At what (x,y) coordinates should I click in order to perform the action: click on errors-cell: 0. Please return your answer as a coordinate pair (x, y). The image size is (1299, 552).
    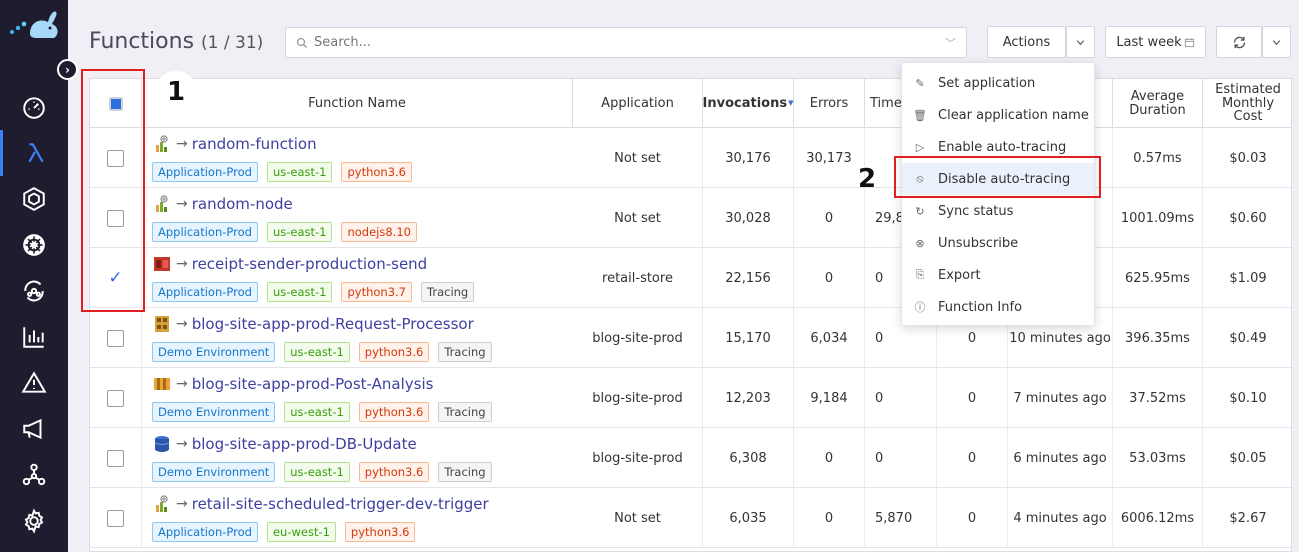
    Looking at the image, I should click on (829, 218).